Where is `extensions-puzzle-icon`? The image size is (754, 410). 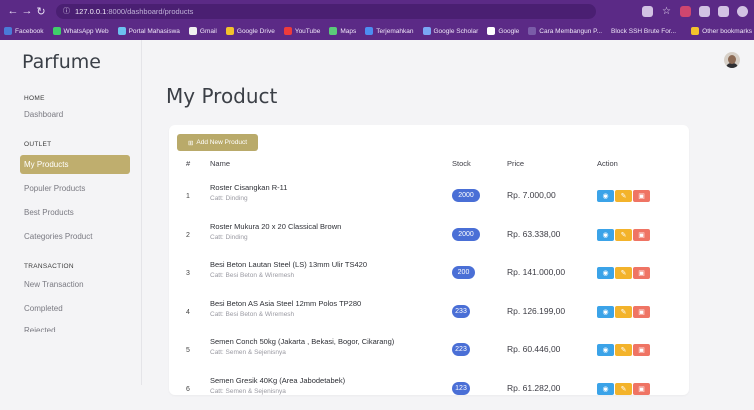 extensions-puzzle-icon is located at coordinates (704, 11).